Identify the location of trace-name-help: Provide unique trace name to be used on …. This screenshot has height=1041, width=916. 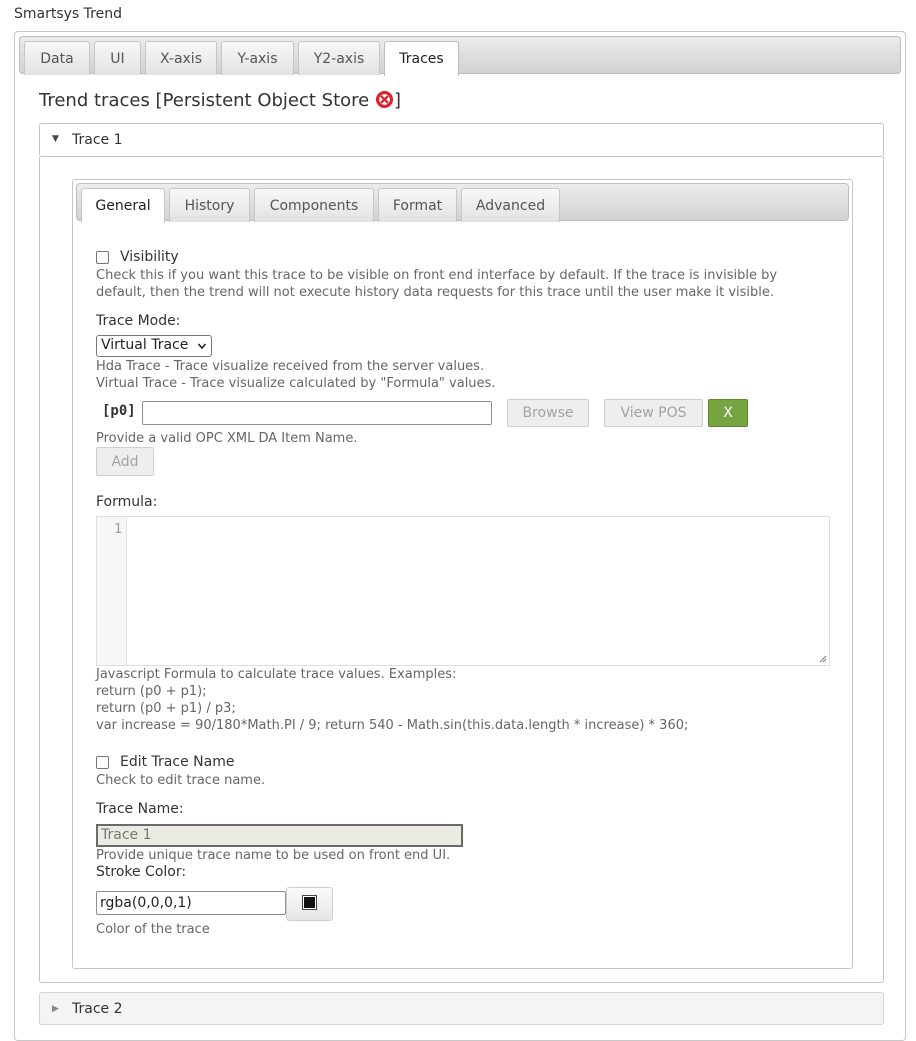
(273, 855).